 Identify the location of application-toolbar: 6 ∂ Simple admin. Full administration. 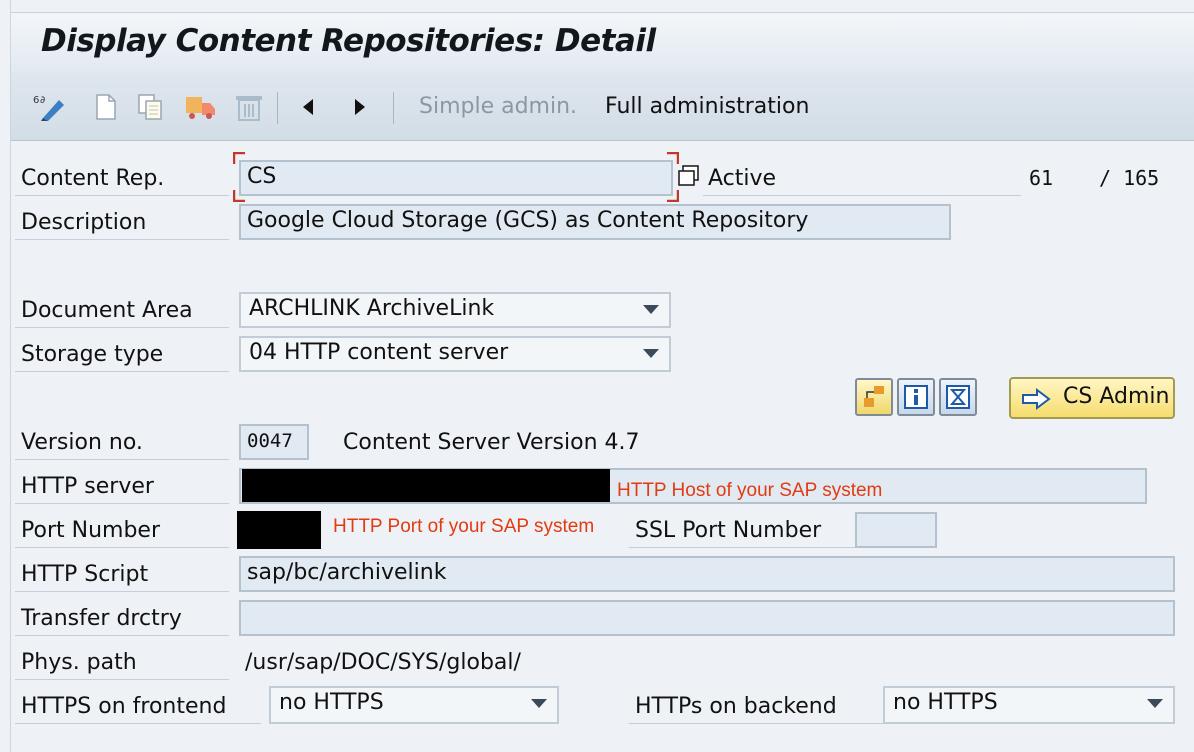
(602, 106).